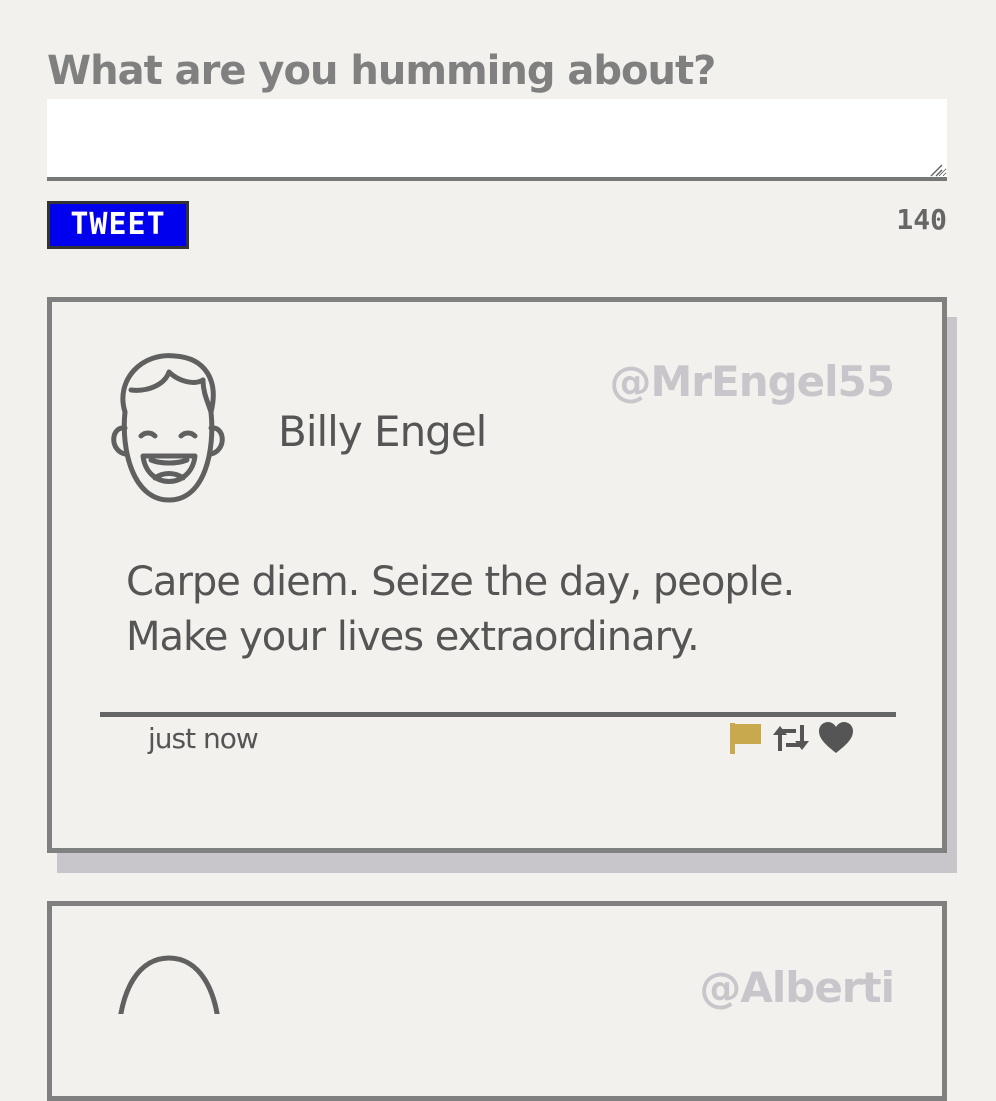 The image size is (996, 1101). What do you see at coordinates (752, 382) in the screenshot?
I see `user-handle: @MrEngel55` at bounding box center [752, 382].